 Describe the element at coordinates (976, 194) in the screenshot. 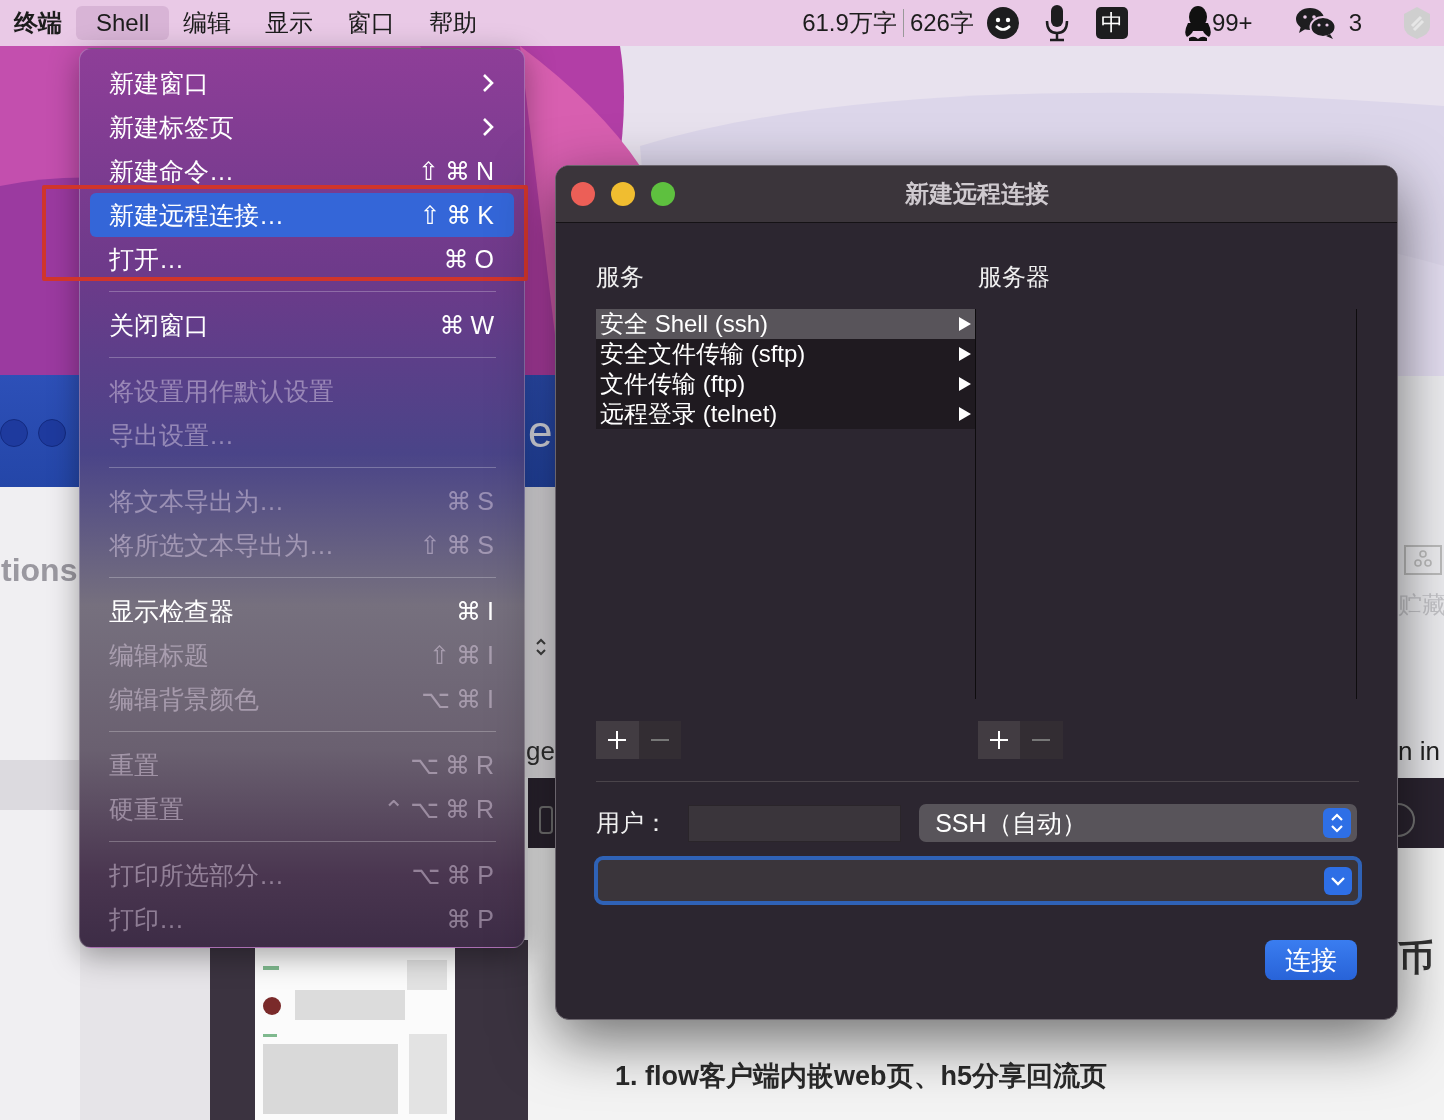

I see `window-title: 新建远程连接` at that location.